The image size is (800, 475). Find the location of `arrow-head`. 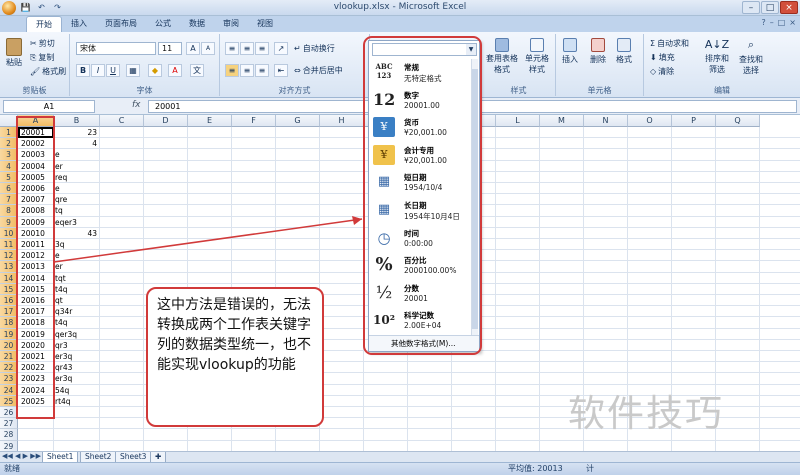

arrow-head is located at coordinates (357, 220).